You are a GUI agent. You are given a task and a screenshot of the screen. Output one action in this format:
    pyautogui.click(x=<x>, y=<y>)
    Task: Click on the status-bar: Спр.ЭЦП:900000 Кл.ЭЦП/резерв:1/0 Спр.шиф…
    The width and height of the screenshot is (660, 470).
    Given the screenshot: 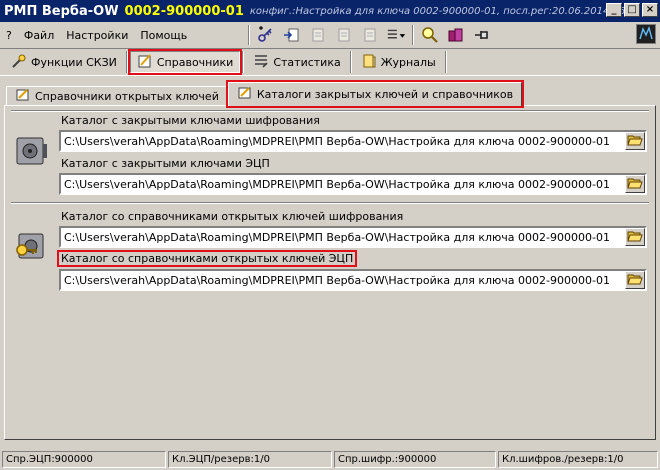 What is the action you would take?
    pyautogui.click(x=330, y=459)
    